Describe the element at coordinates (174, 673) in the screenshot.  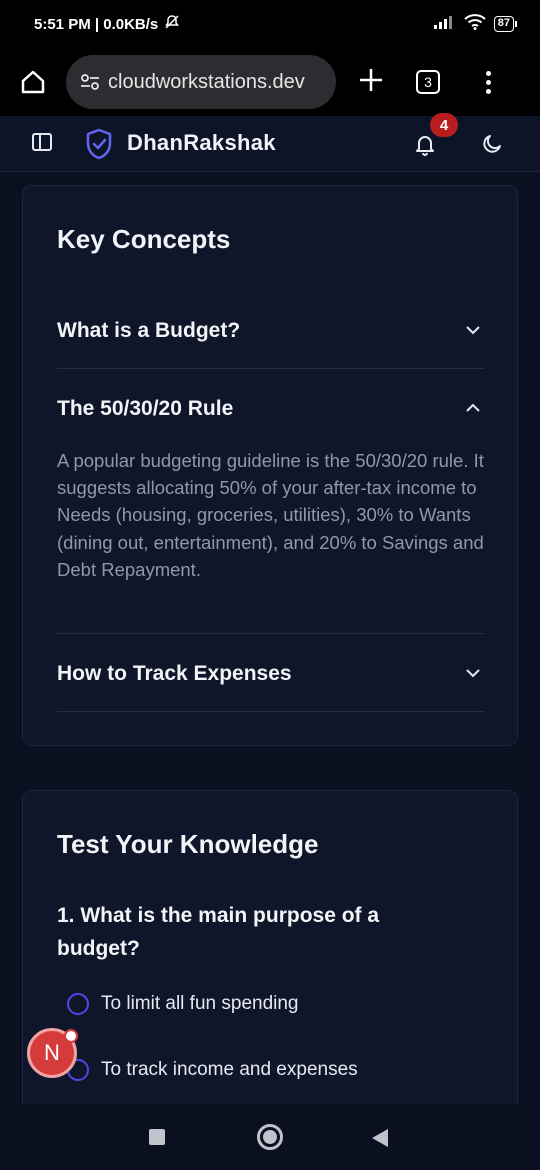
I see `accordion-question: How to Track Expenses` at that location.